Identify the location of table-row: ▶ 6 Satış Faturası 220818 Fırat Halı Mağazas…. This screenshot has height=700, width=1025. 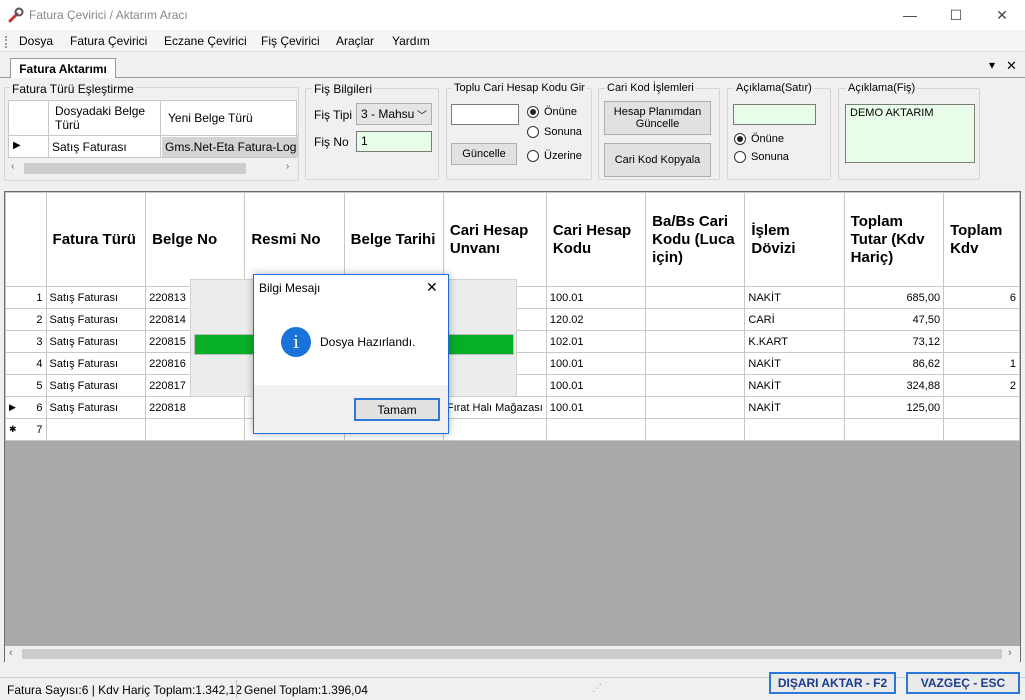
(512, 407).